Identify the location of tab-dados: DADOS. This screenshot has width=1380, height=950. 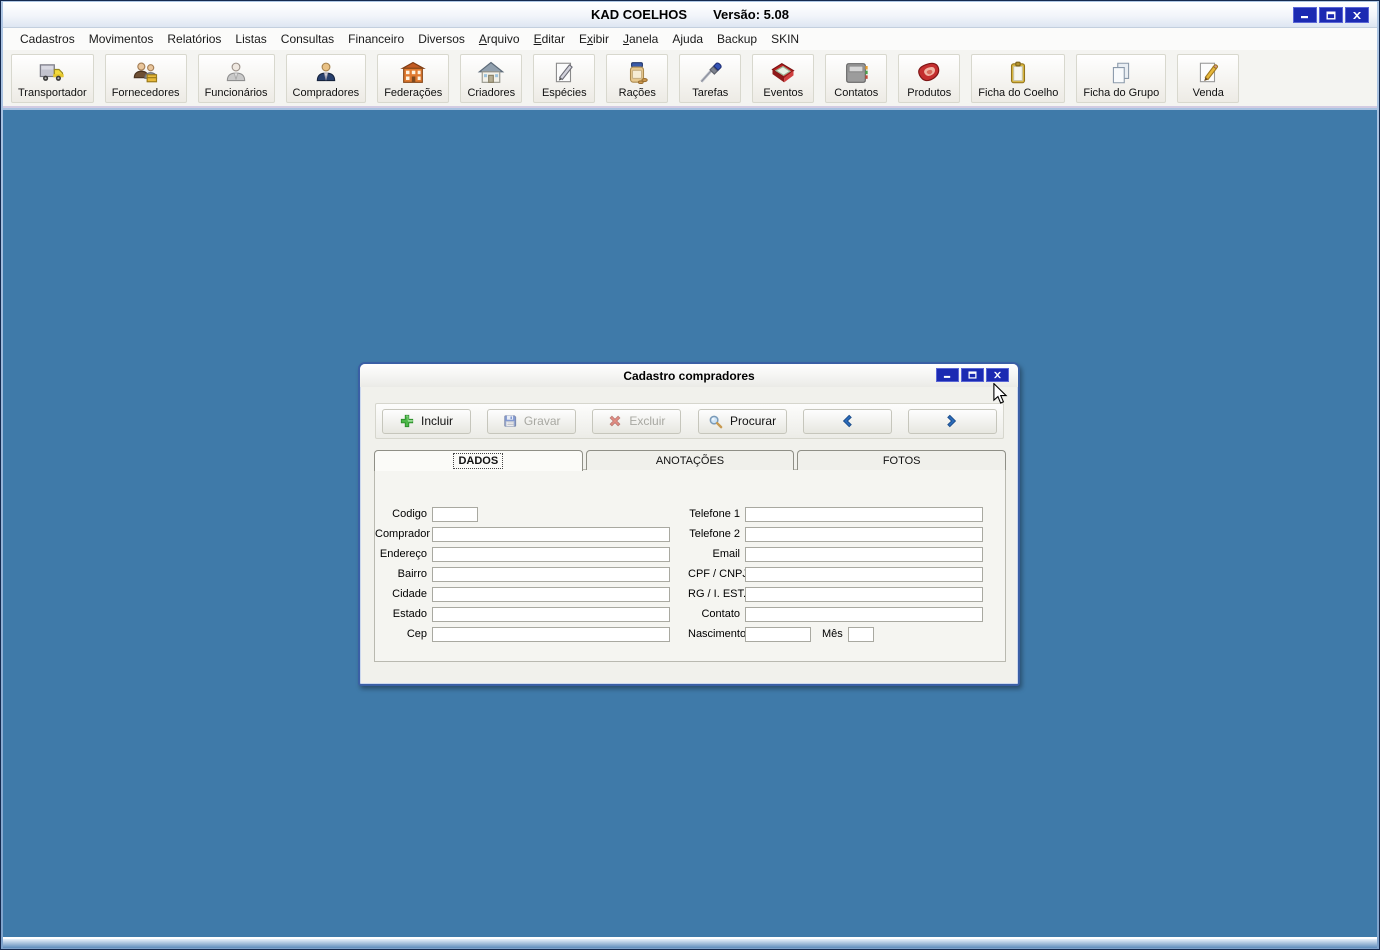
(478, 460).